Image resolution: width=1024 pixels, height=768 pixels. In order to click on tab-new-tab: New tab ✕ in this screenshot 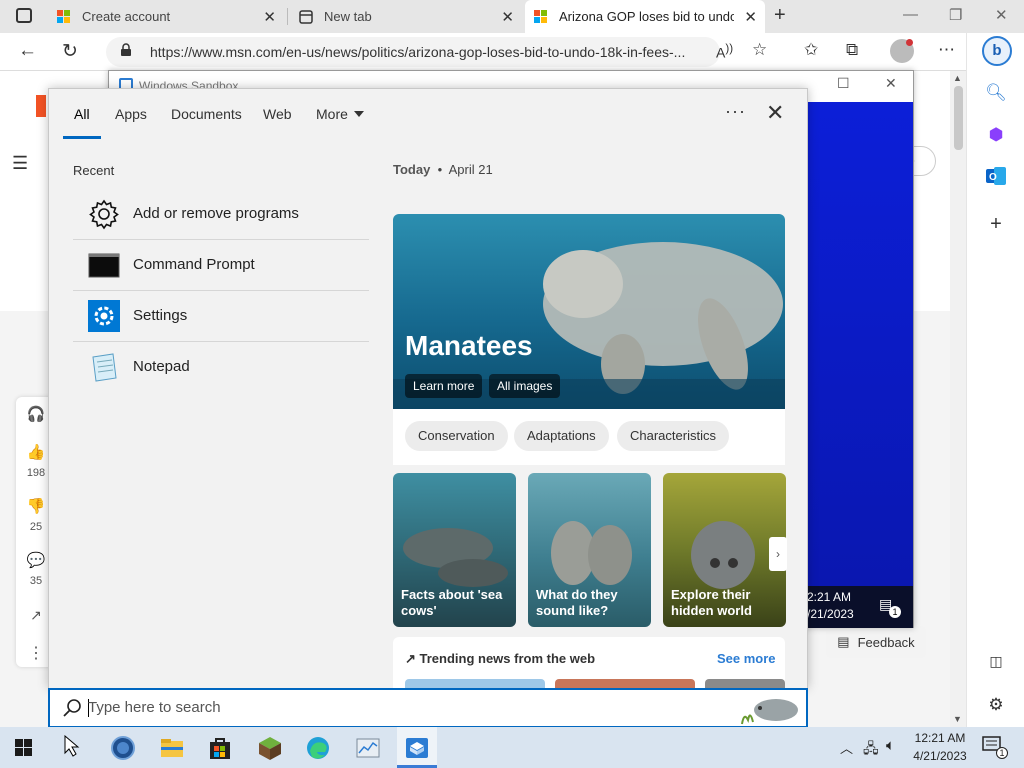, I will do `click(406, 16)`.